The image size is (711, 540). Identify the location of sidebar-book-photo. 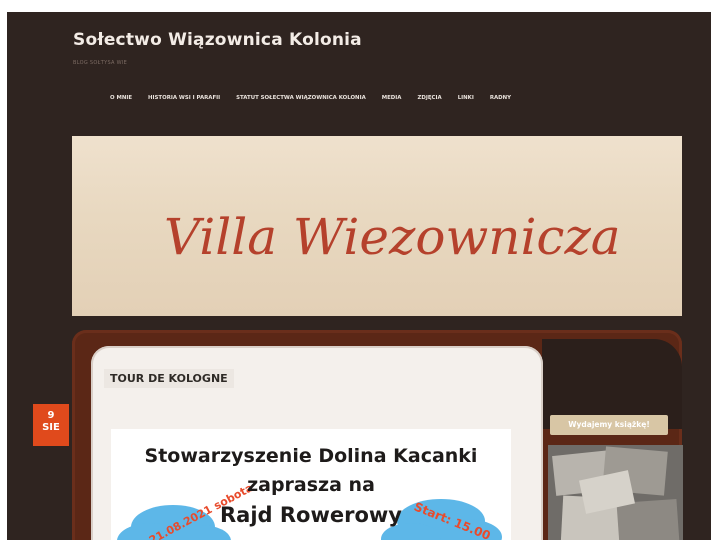
(615, 492).